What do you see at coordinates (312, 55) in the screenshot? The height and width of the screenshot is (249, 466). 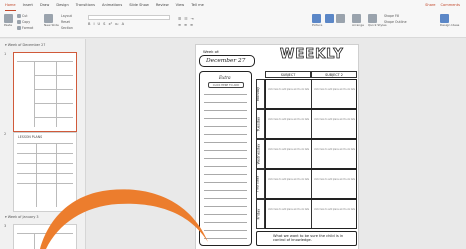 I see `weekly-title: WEEKLY` at bounding box center [312, 55].